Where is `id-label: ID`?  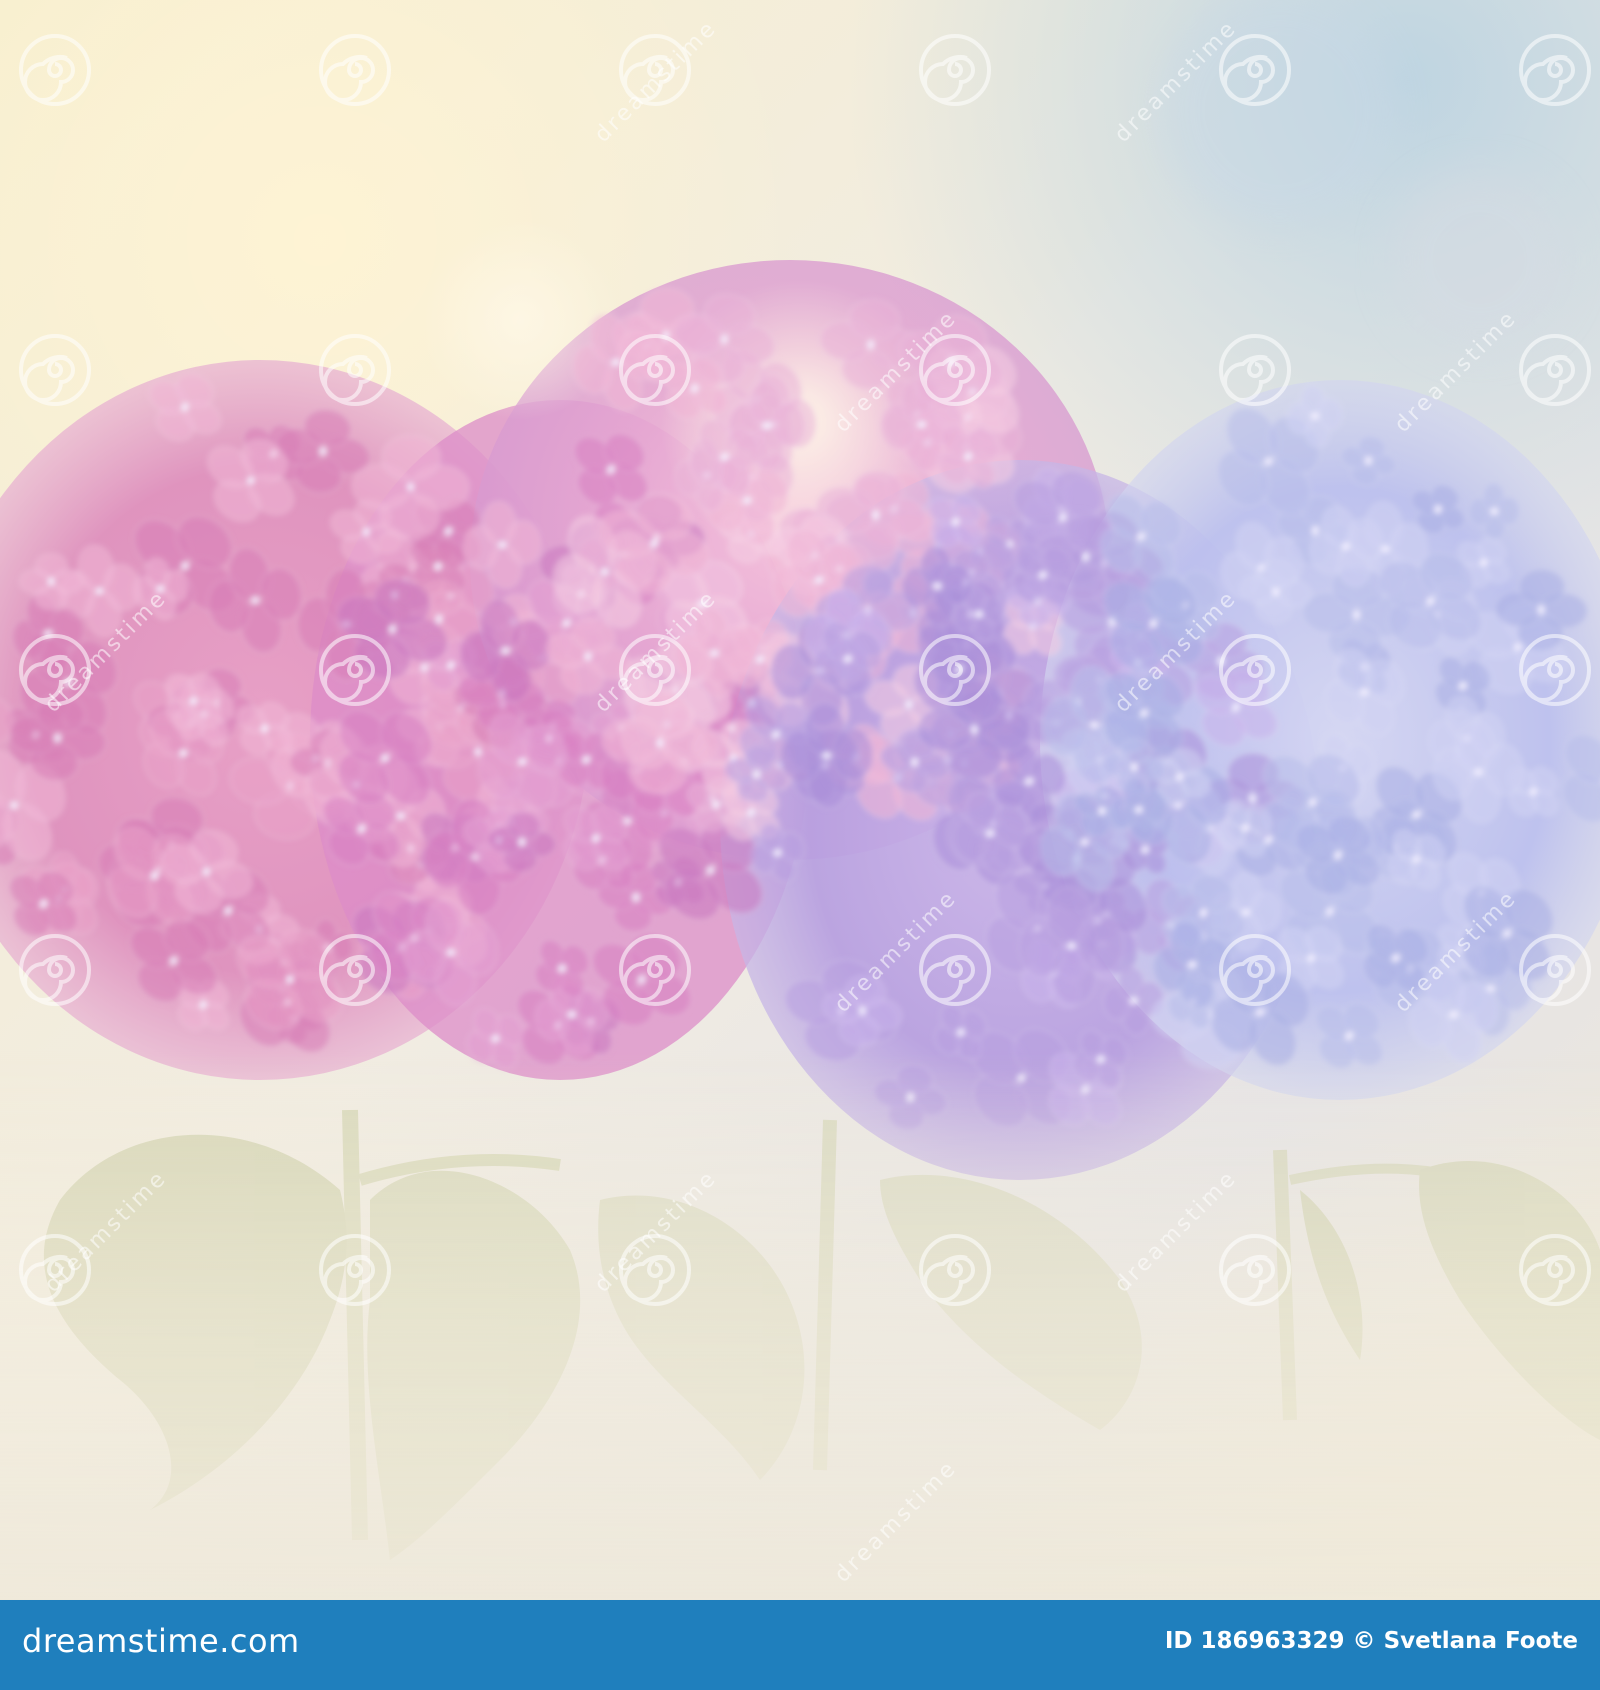 id-label: ID is located at coordinates (1178, 1641).